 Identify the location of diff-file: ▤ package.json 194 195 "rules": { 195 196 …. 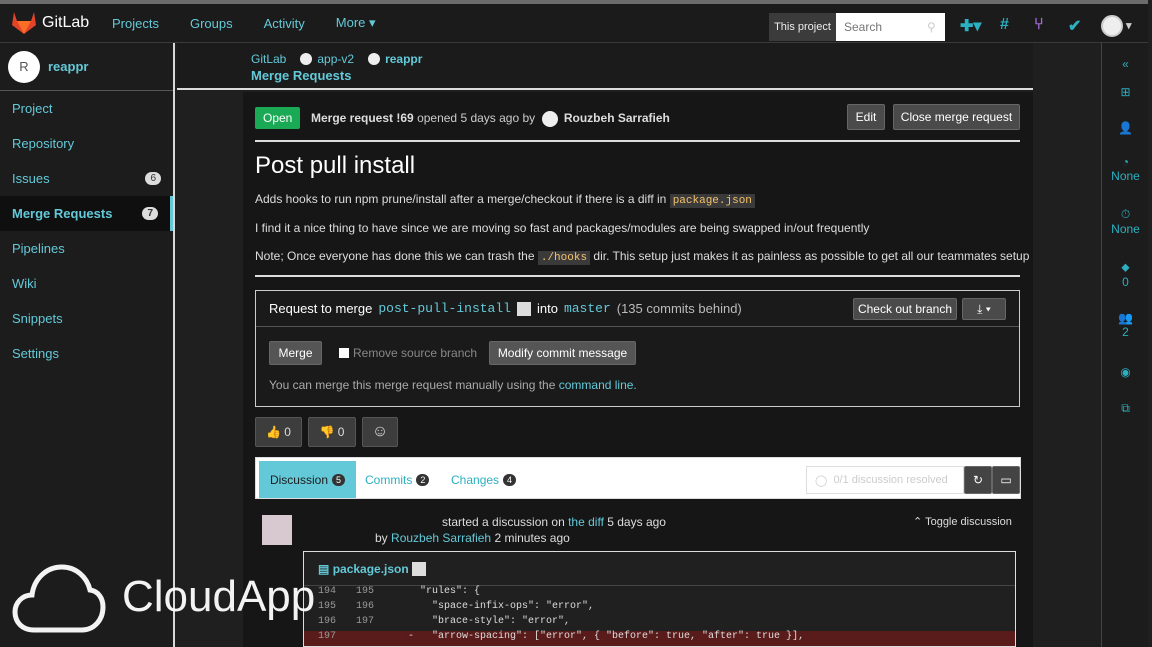
(659, 599).